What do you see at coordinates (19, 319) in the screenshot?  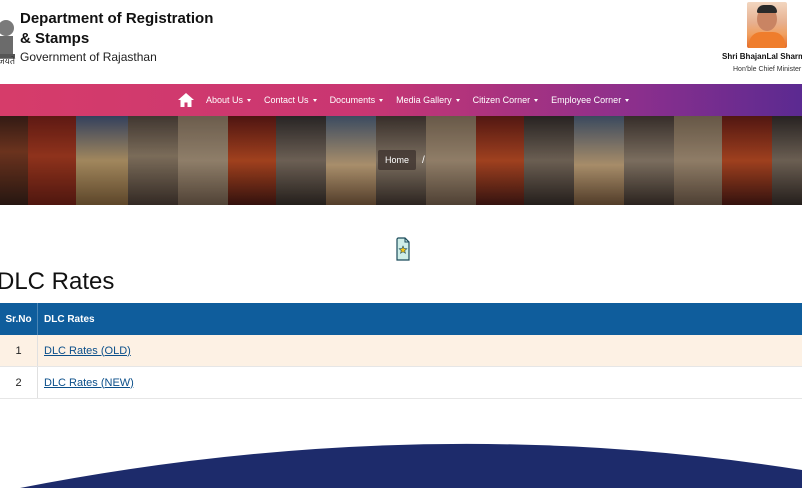 I see `header-srno: Sr.No` at bounding box center [19, 319].